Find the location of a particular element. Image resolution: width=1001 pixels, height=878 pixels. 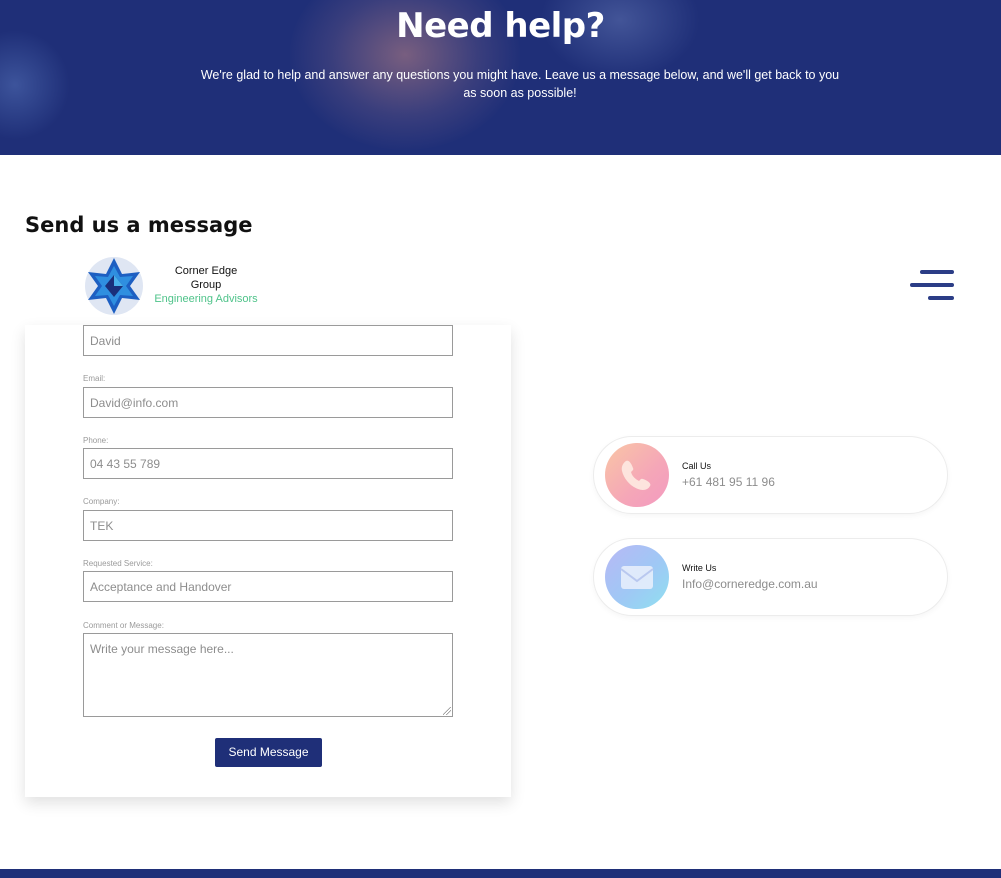

write-us-card: Write Us Info@corneredge.com.au is located at coordinates (770, 577).